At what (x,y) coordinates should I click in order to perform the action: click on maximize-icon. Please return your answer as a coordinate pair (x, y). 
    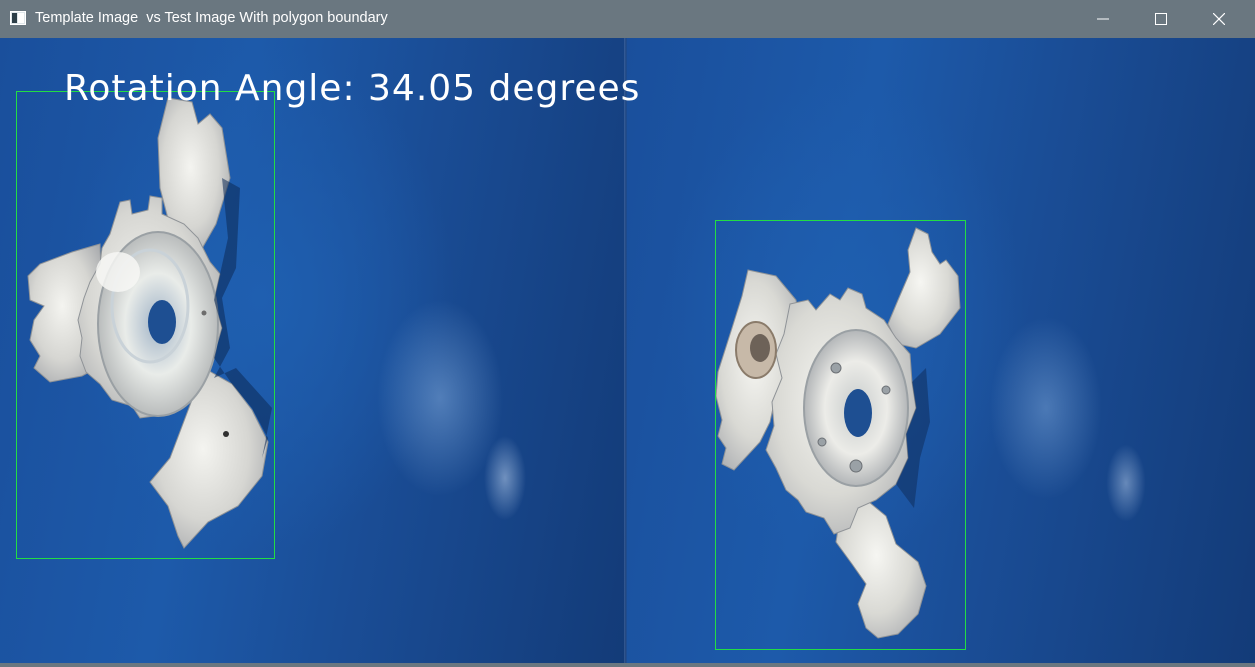
    Looking at the image, I should click on (1161, 19).